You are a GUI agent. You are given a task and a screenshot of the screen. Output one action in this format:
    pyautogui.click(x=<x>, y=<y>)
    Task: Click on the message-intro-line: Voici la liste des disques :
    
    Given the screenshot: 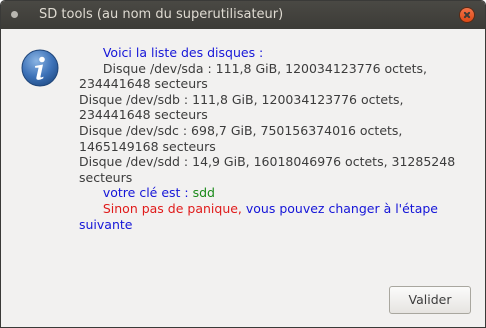 What is the action you would take?
    pyautogui.click(x=279, y=53)
    